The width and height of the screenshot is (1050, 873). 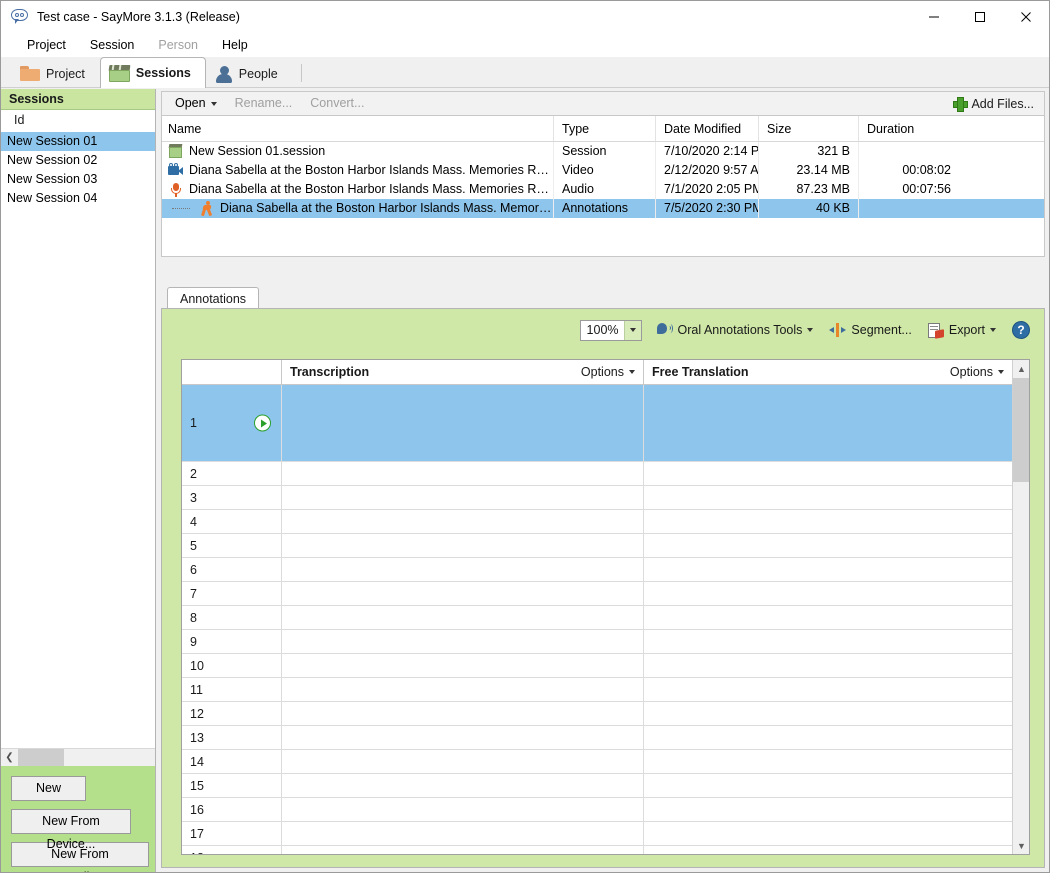 What do you see at coordinates (610, 330) in the screenshot?
I see `zoom-combobox: 100%` at bounding box center [610, 330].